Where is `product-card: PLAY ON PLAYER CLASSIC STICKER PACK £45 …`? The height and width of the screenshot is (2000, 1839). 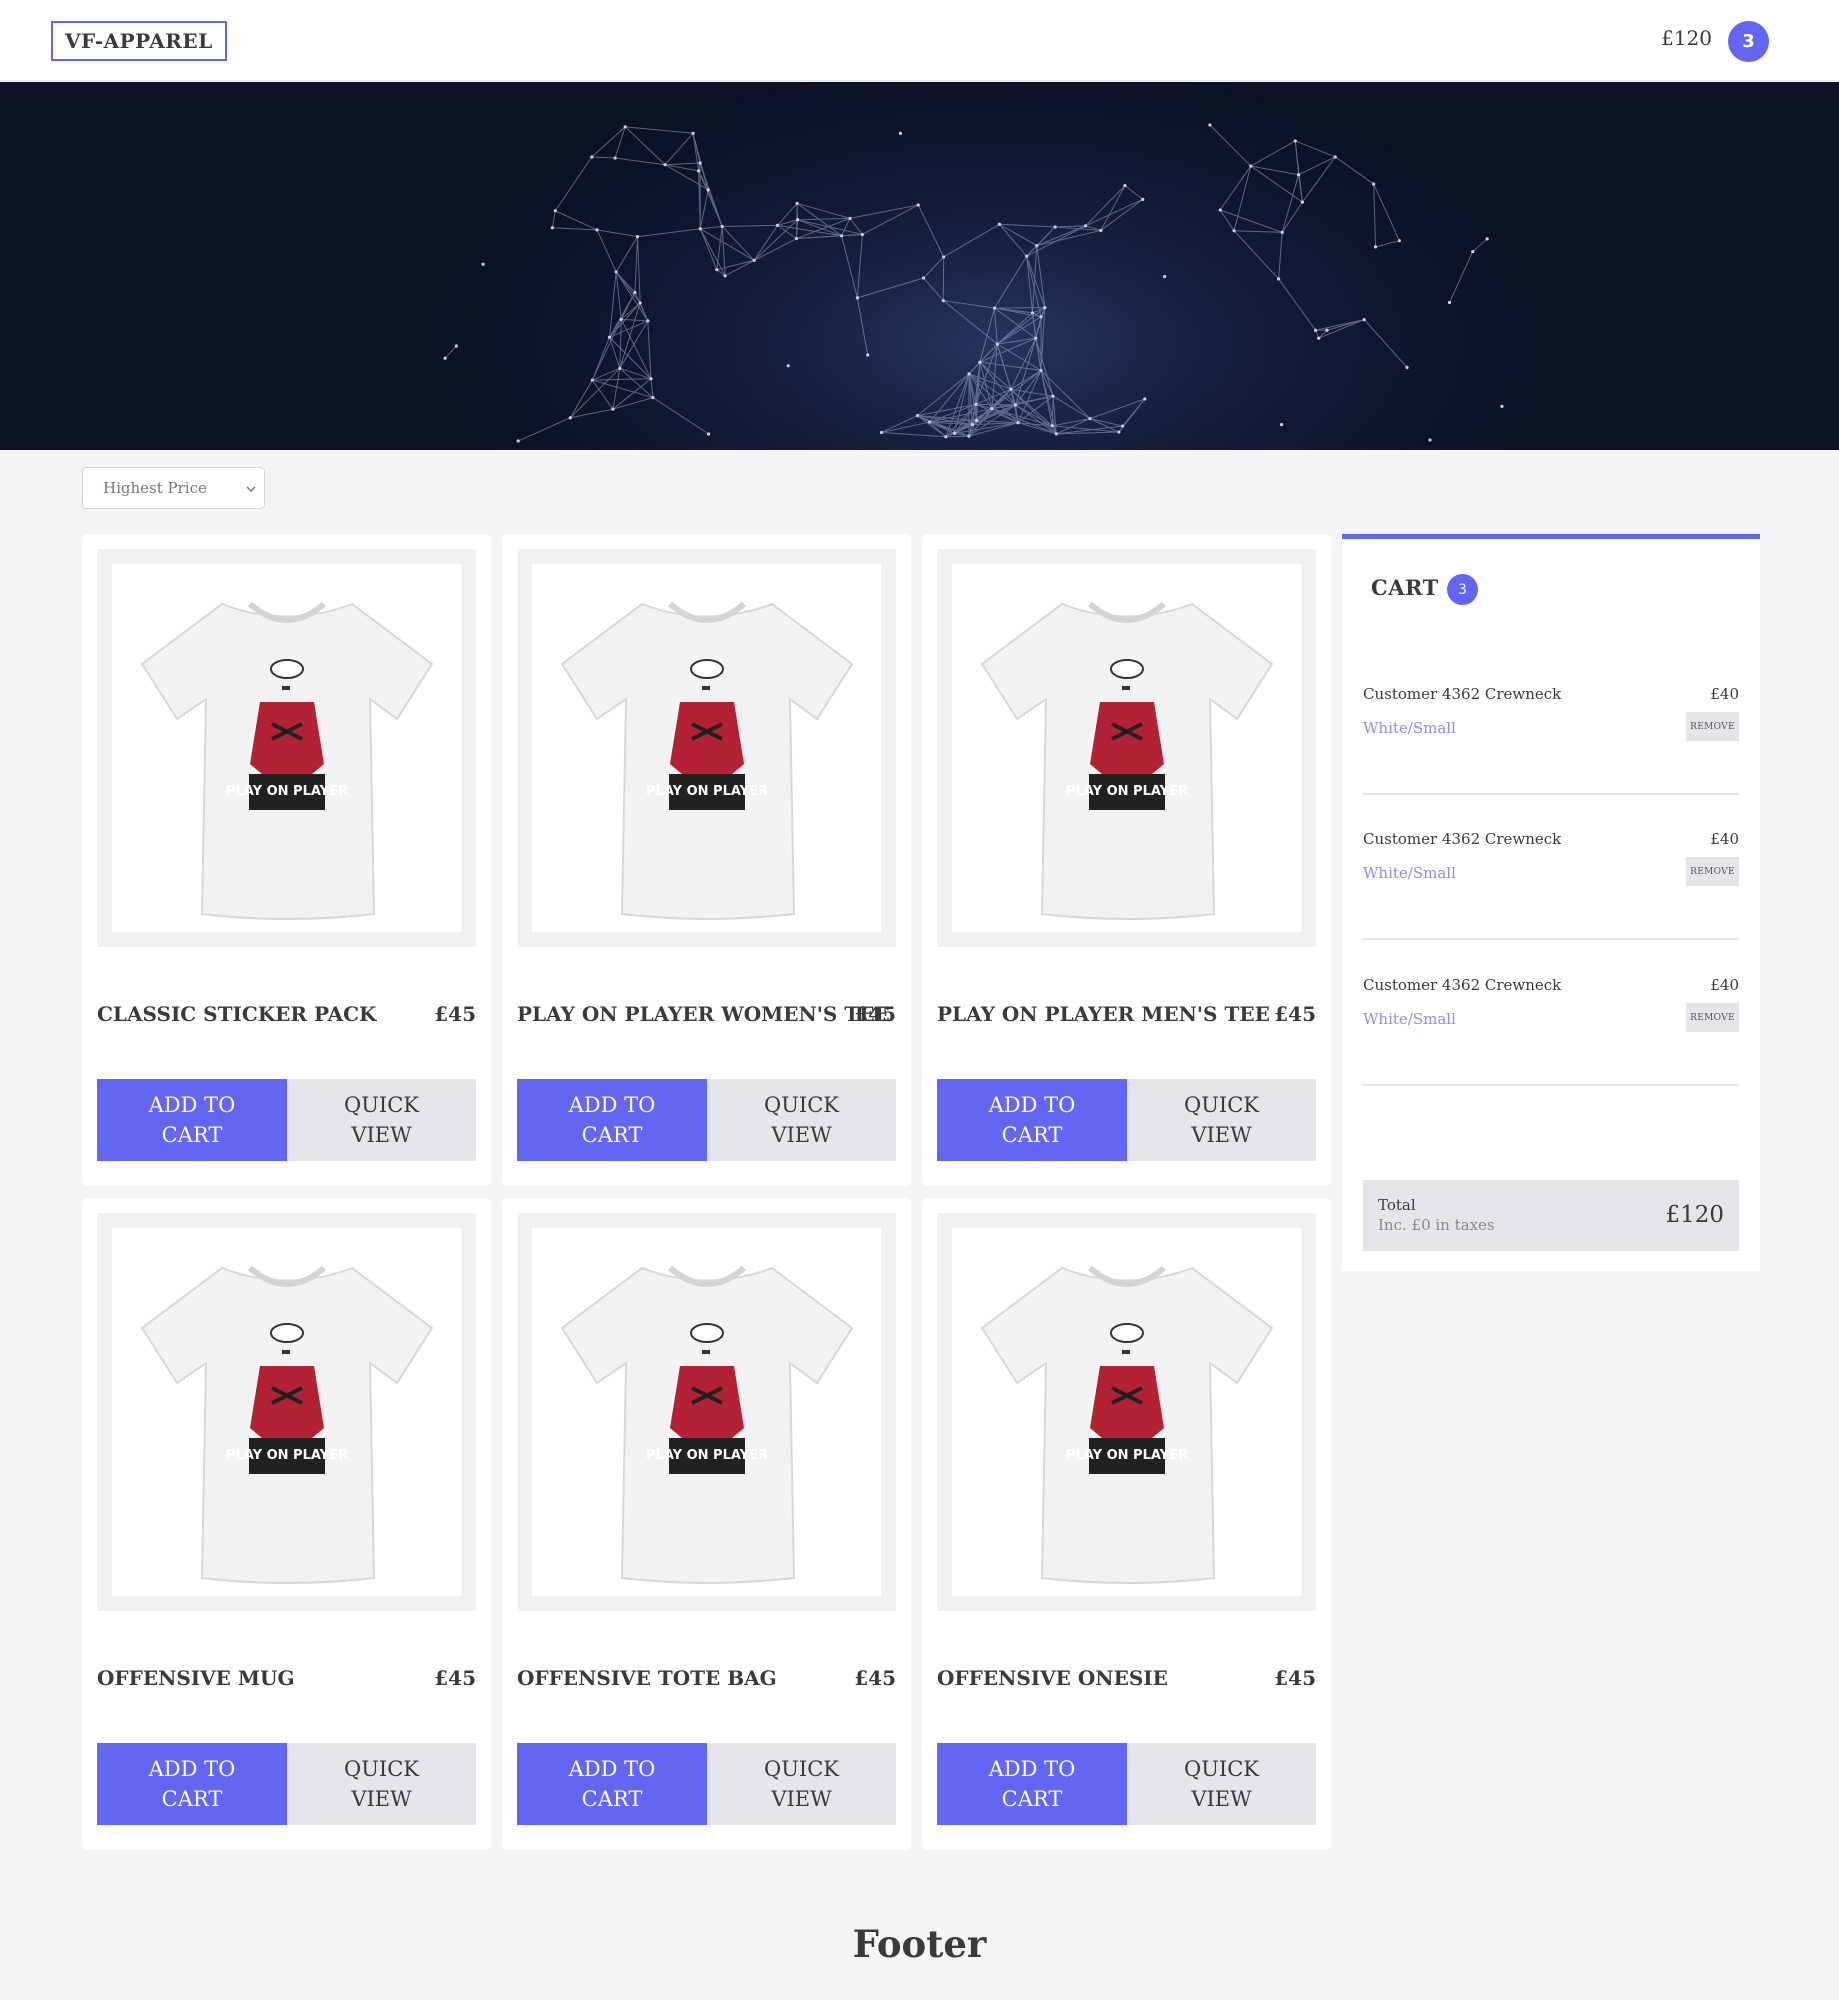
product-card: PLAY ON PLAYER CLASSIC STICKER PACK £45 … is located at coordinates (286, 860).